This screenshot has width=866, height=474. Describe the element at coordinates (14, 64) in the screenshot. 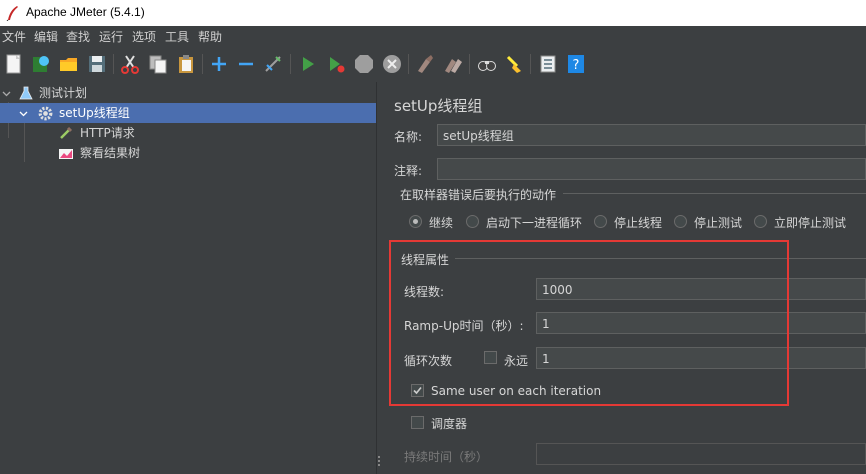

I see `new-icon` at that location.